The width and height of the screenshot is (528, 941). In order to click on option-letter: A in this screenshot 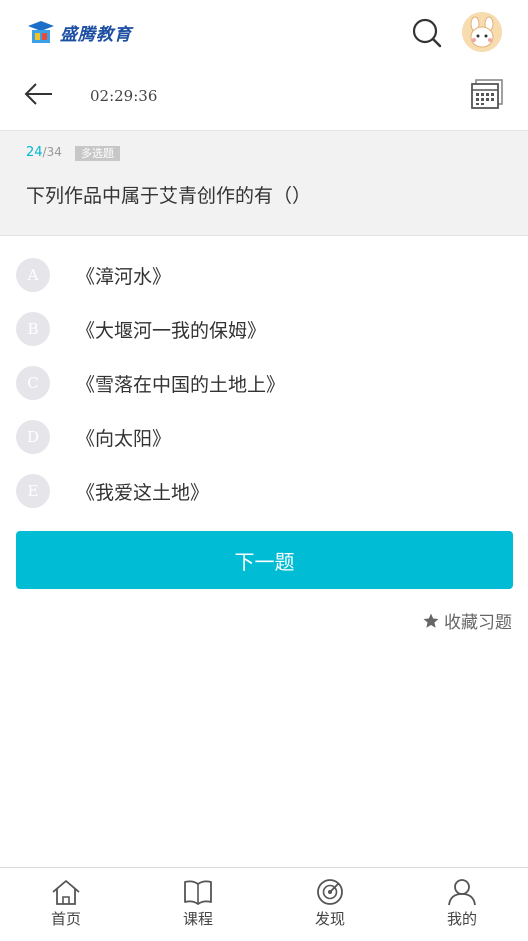, I will do `click(33, 275)`.